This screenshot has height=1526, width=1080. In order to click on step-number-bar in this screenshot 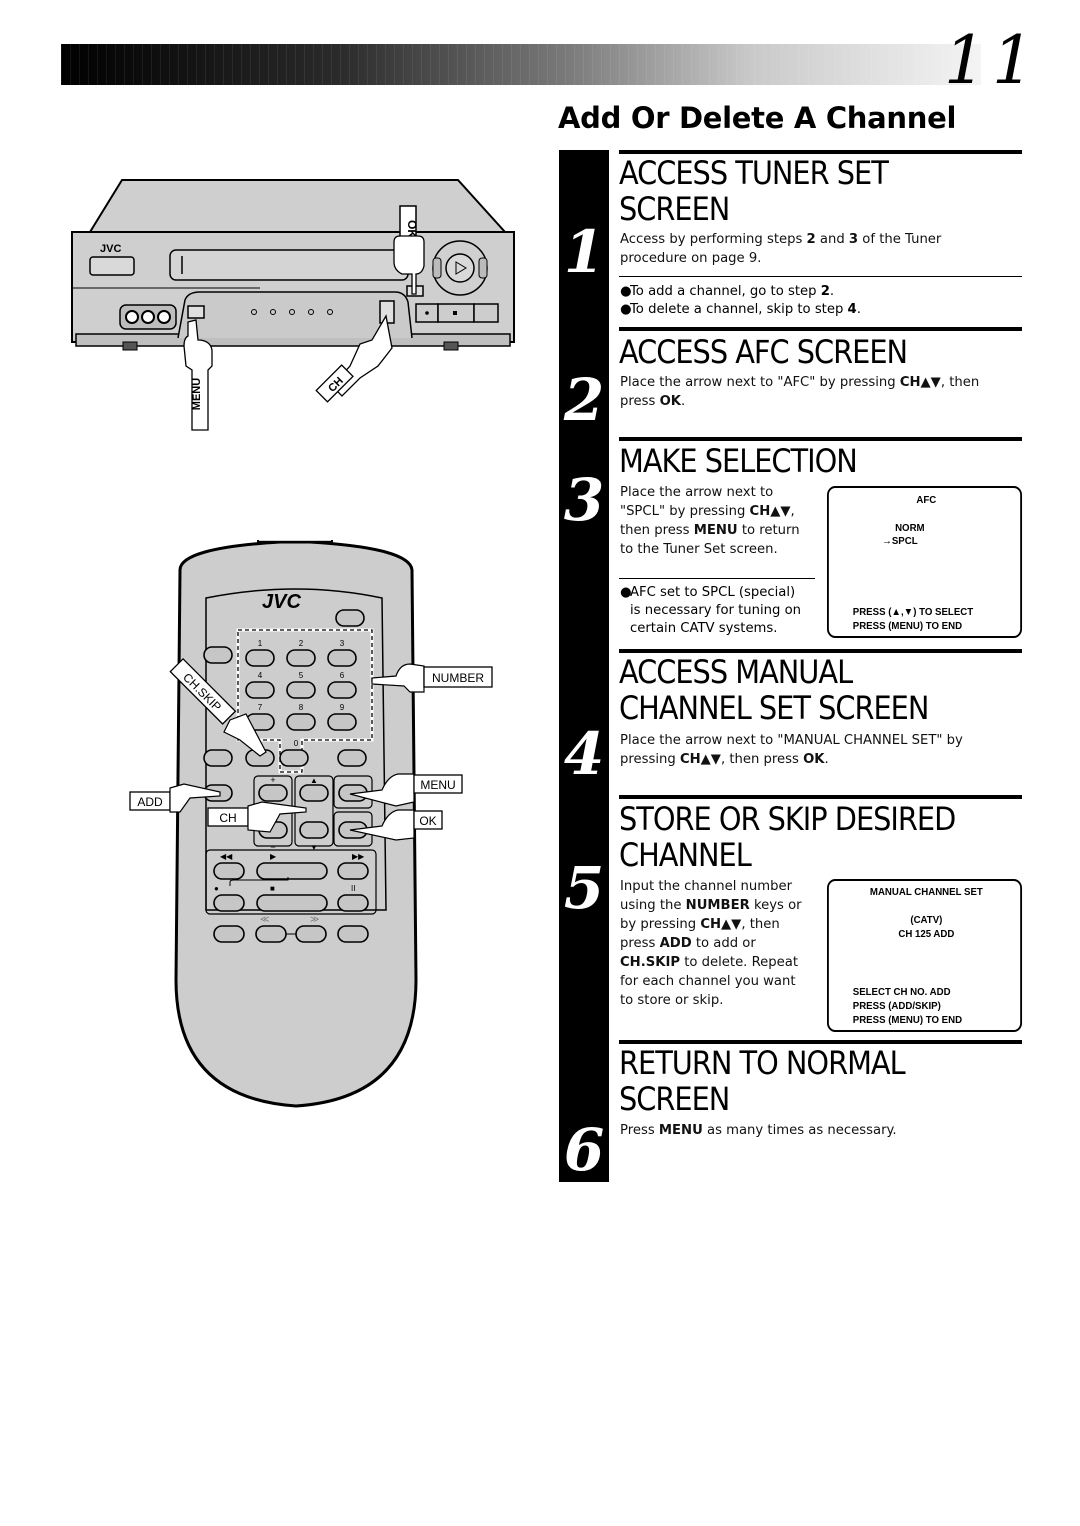, I will do `click(584, 666)`.